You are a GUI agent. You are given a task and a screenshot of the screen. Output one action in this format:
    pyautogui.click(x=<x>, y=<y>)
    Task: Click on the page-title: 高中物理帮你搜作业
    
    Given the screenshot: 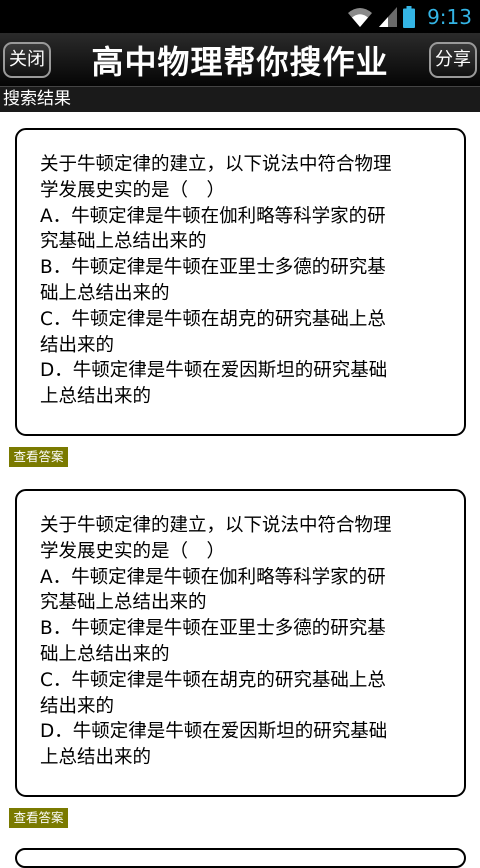 What is the action you would take?
    pyautogui.click(x=240, y=61)
    